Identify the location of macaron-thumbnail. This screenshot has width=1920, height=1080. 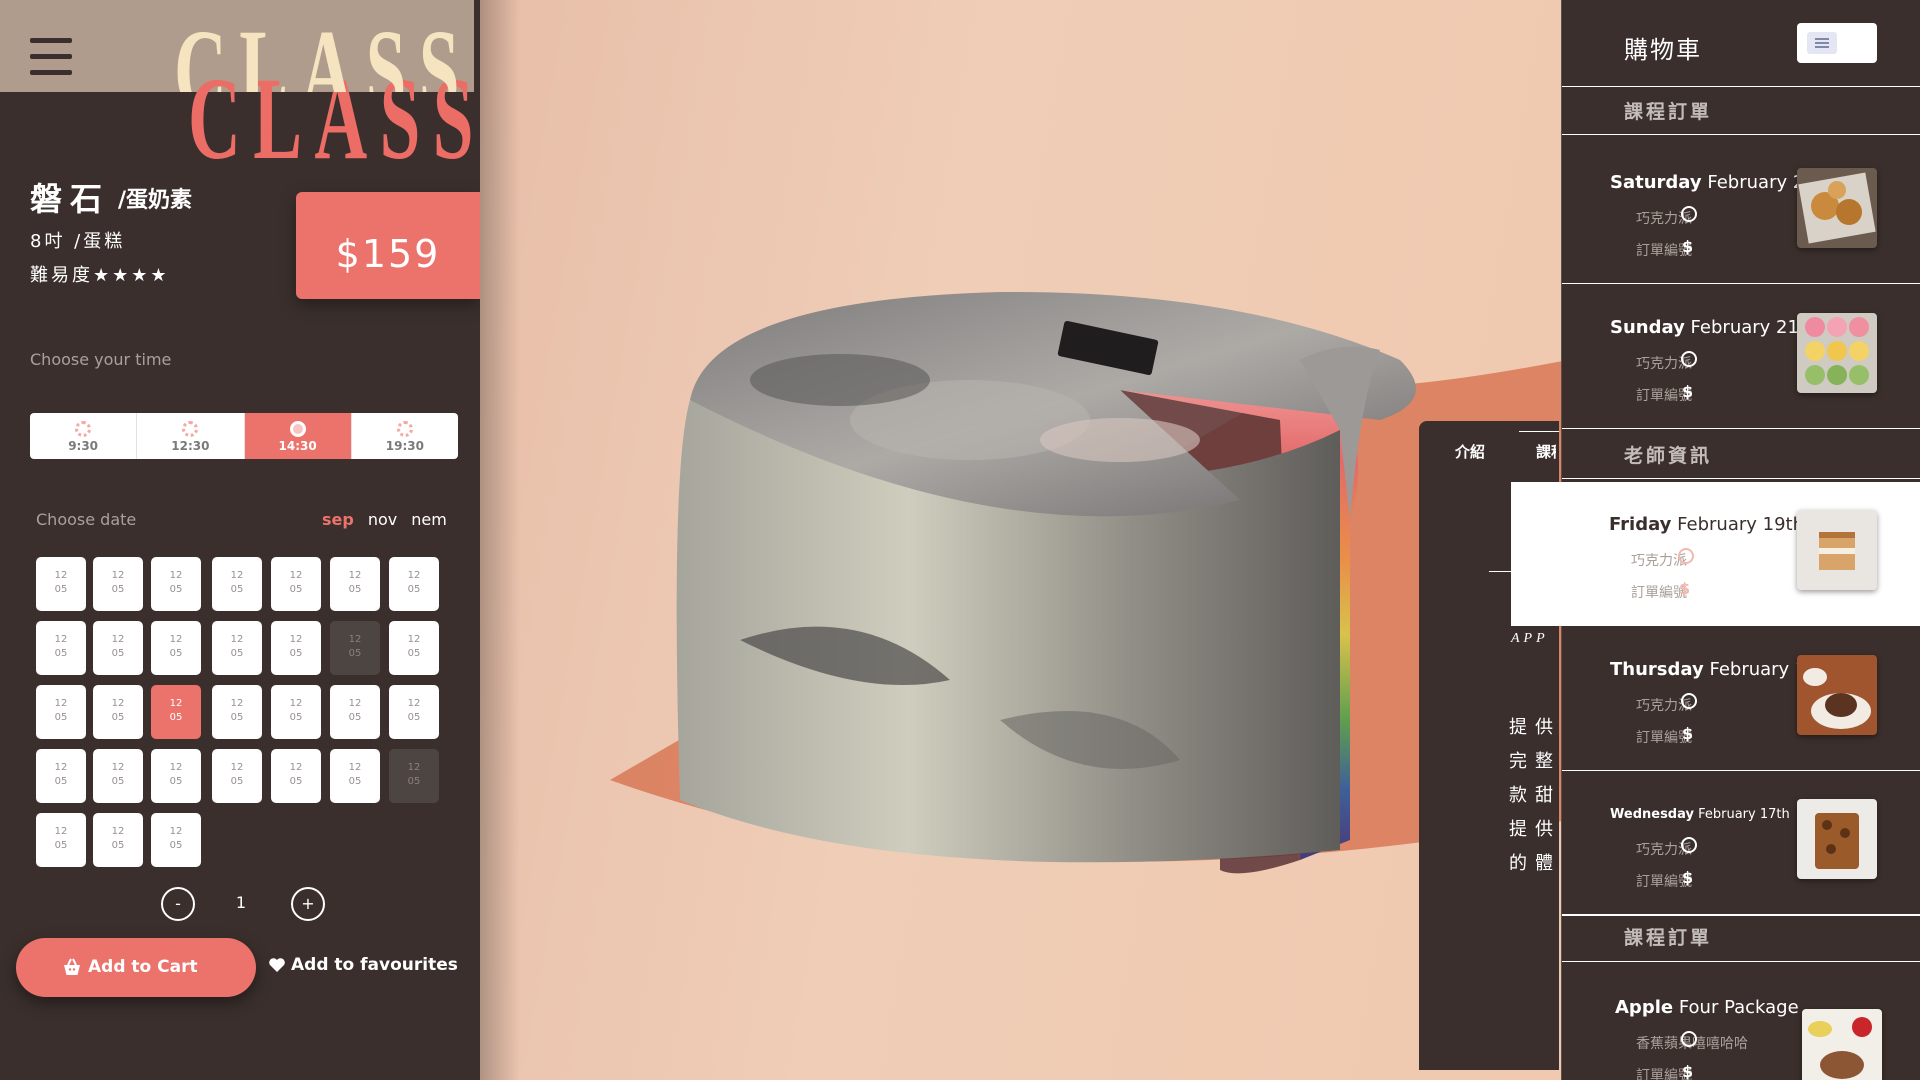
(1837, 353).